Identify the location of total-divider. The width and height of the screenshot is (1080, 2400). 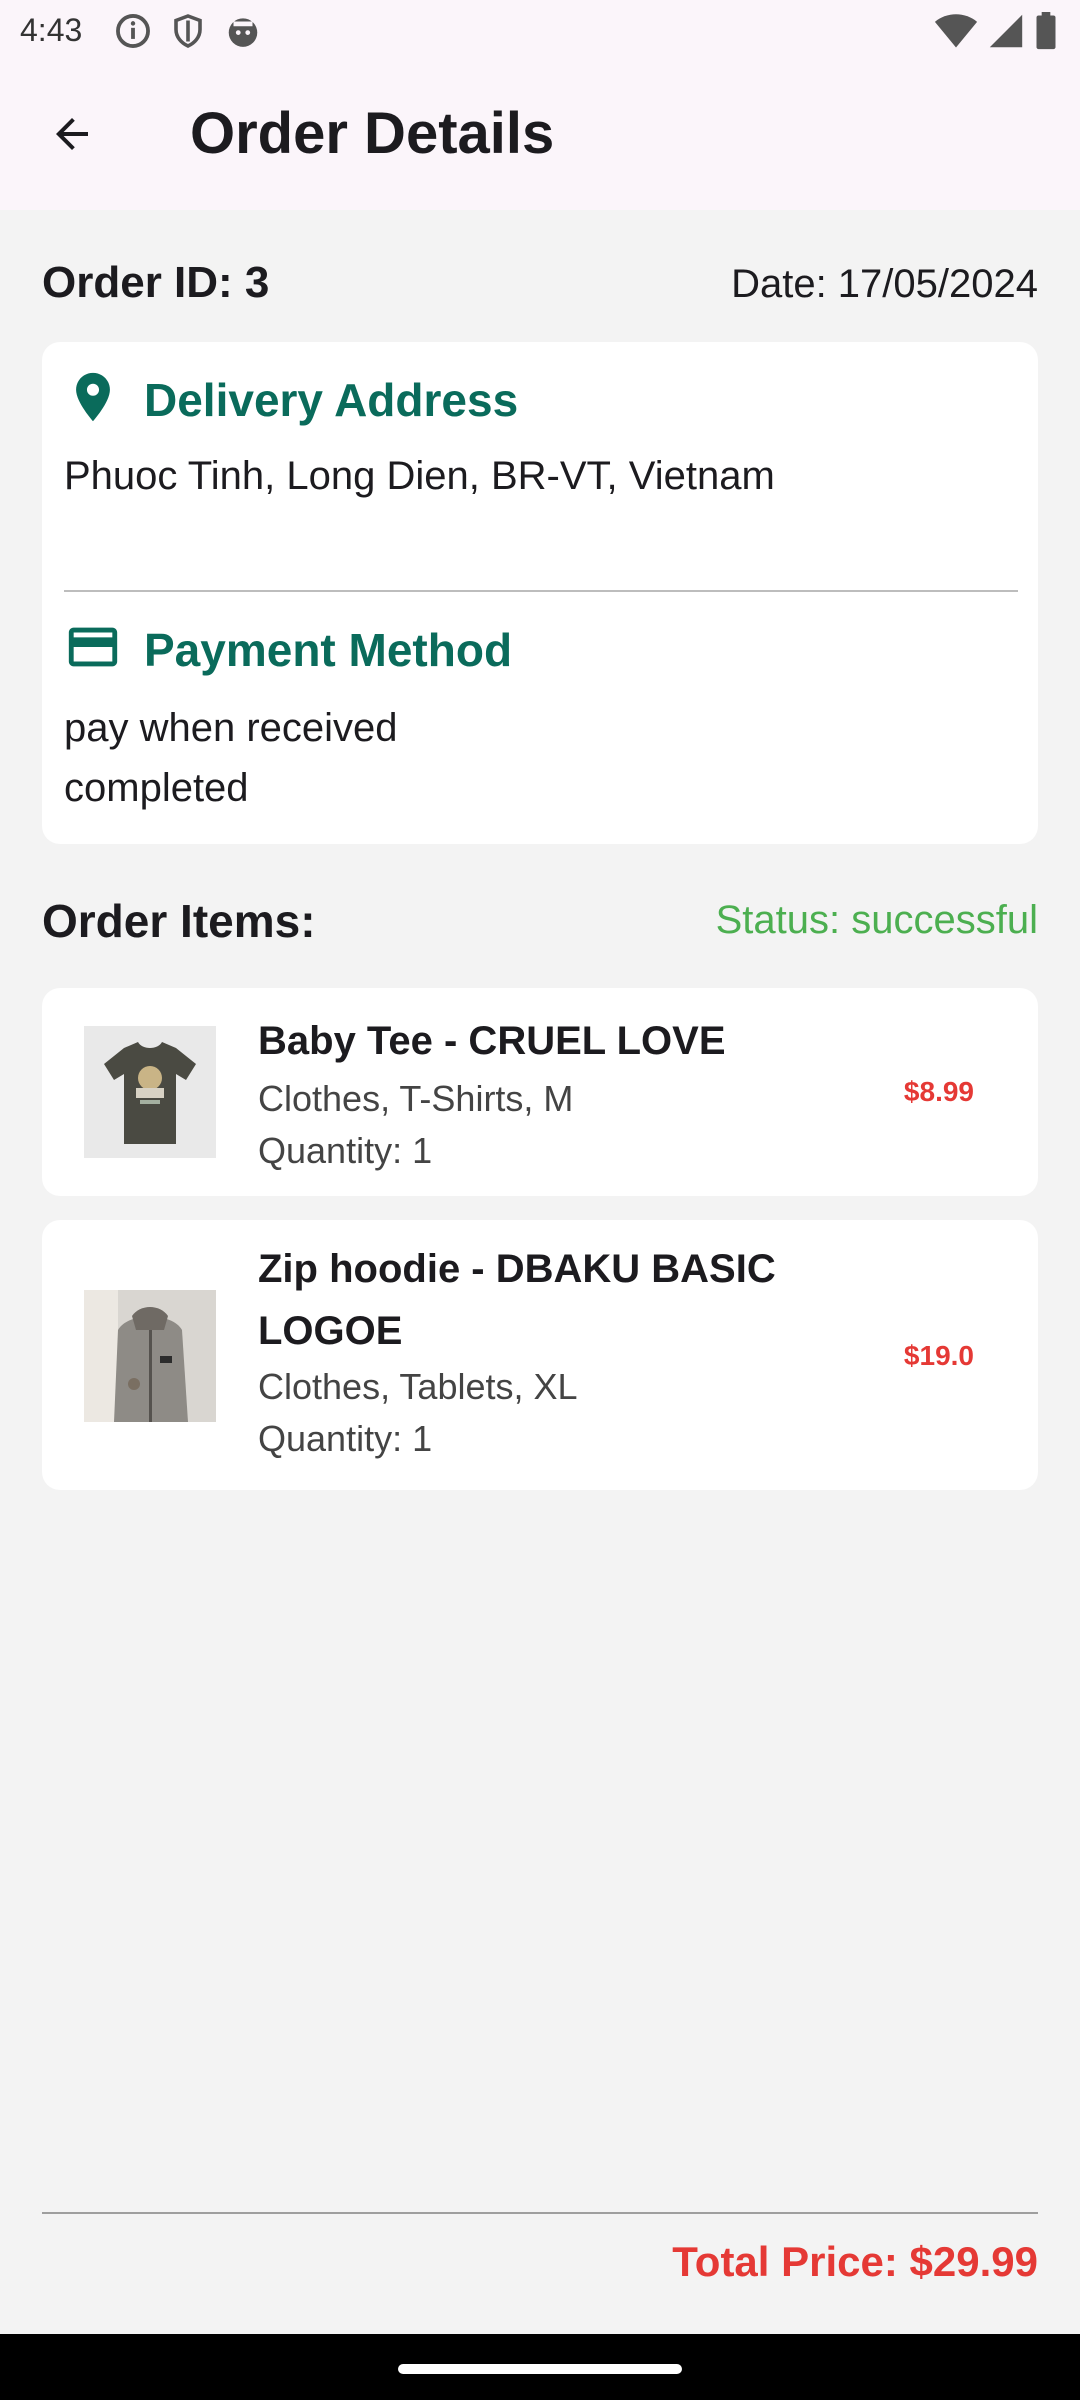
(540, 2213).